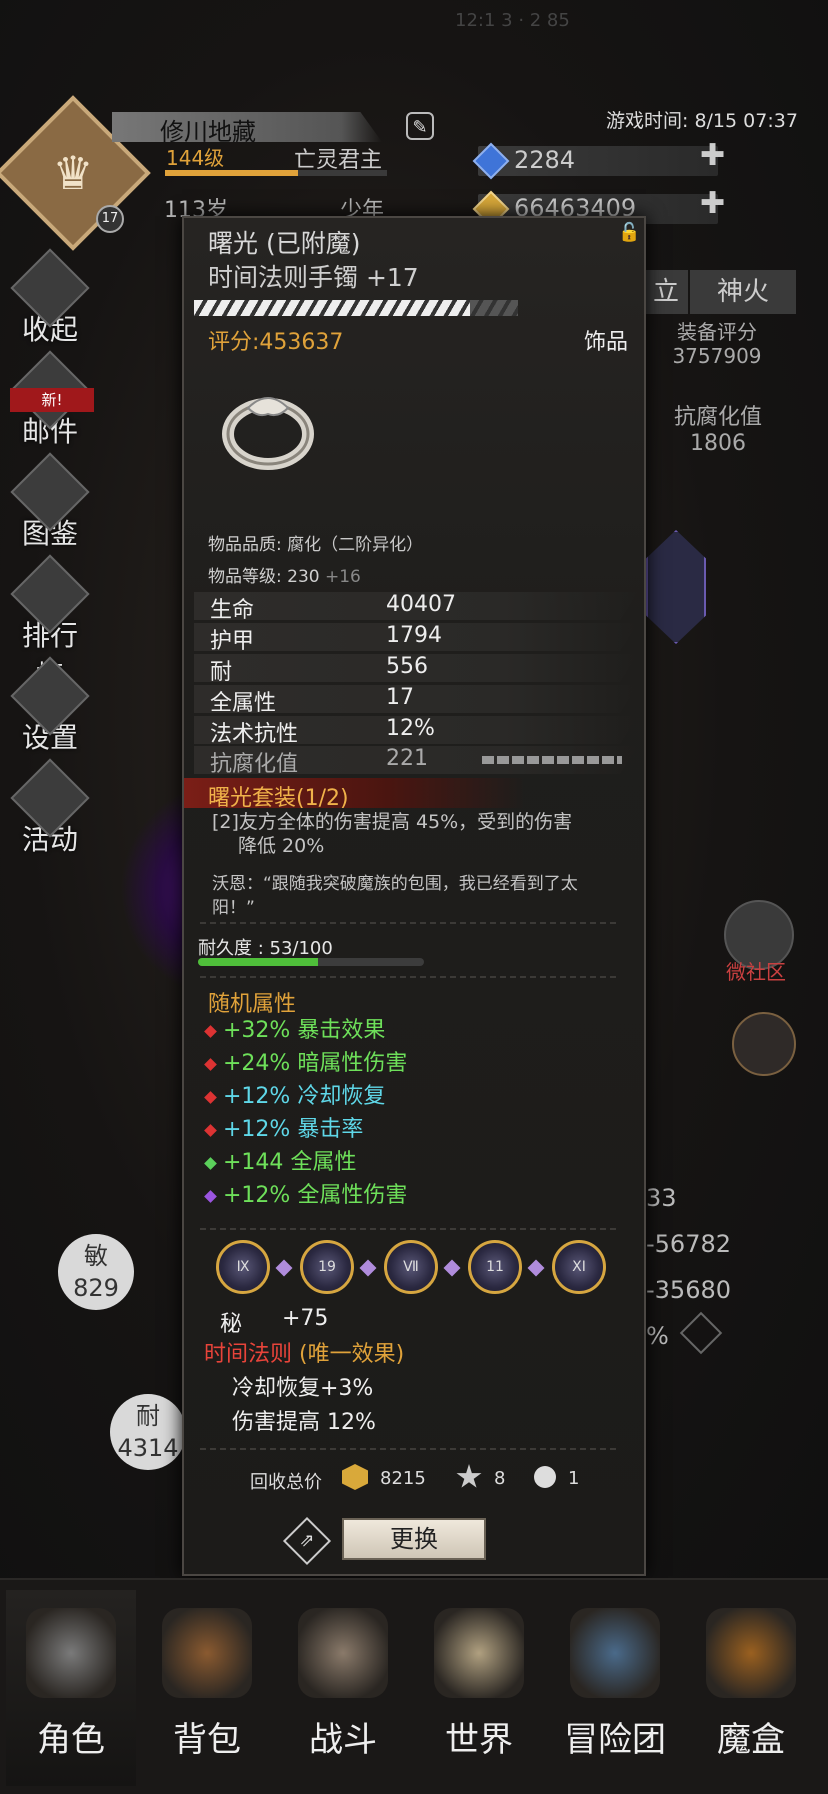 The height and width of the screenshot is (1794, 828). What do you see at coordinates (303, 1388) in the screenshot?
I see `law-effect: 冷却恢复+3%` at bounding box center [303, 1388].